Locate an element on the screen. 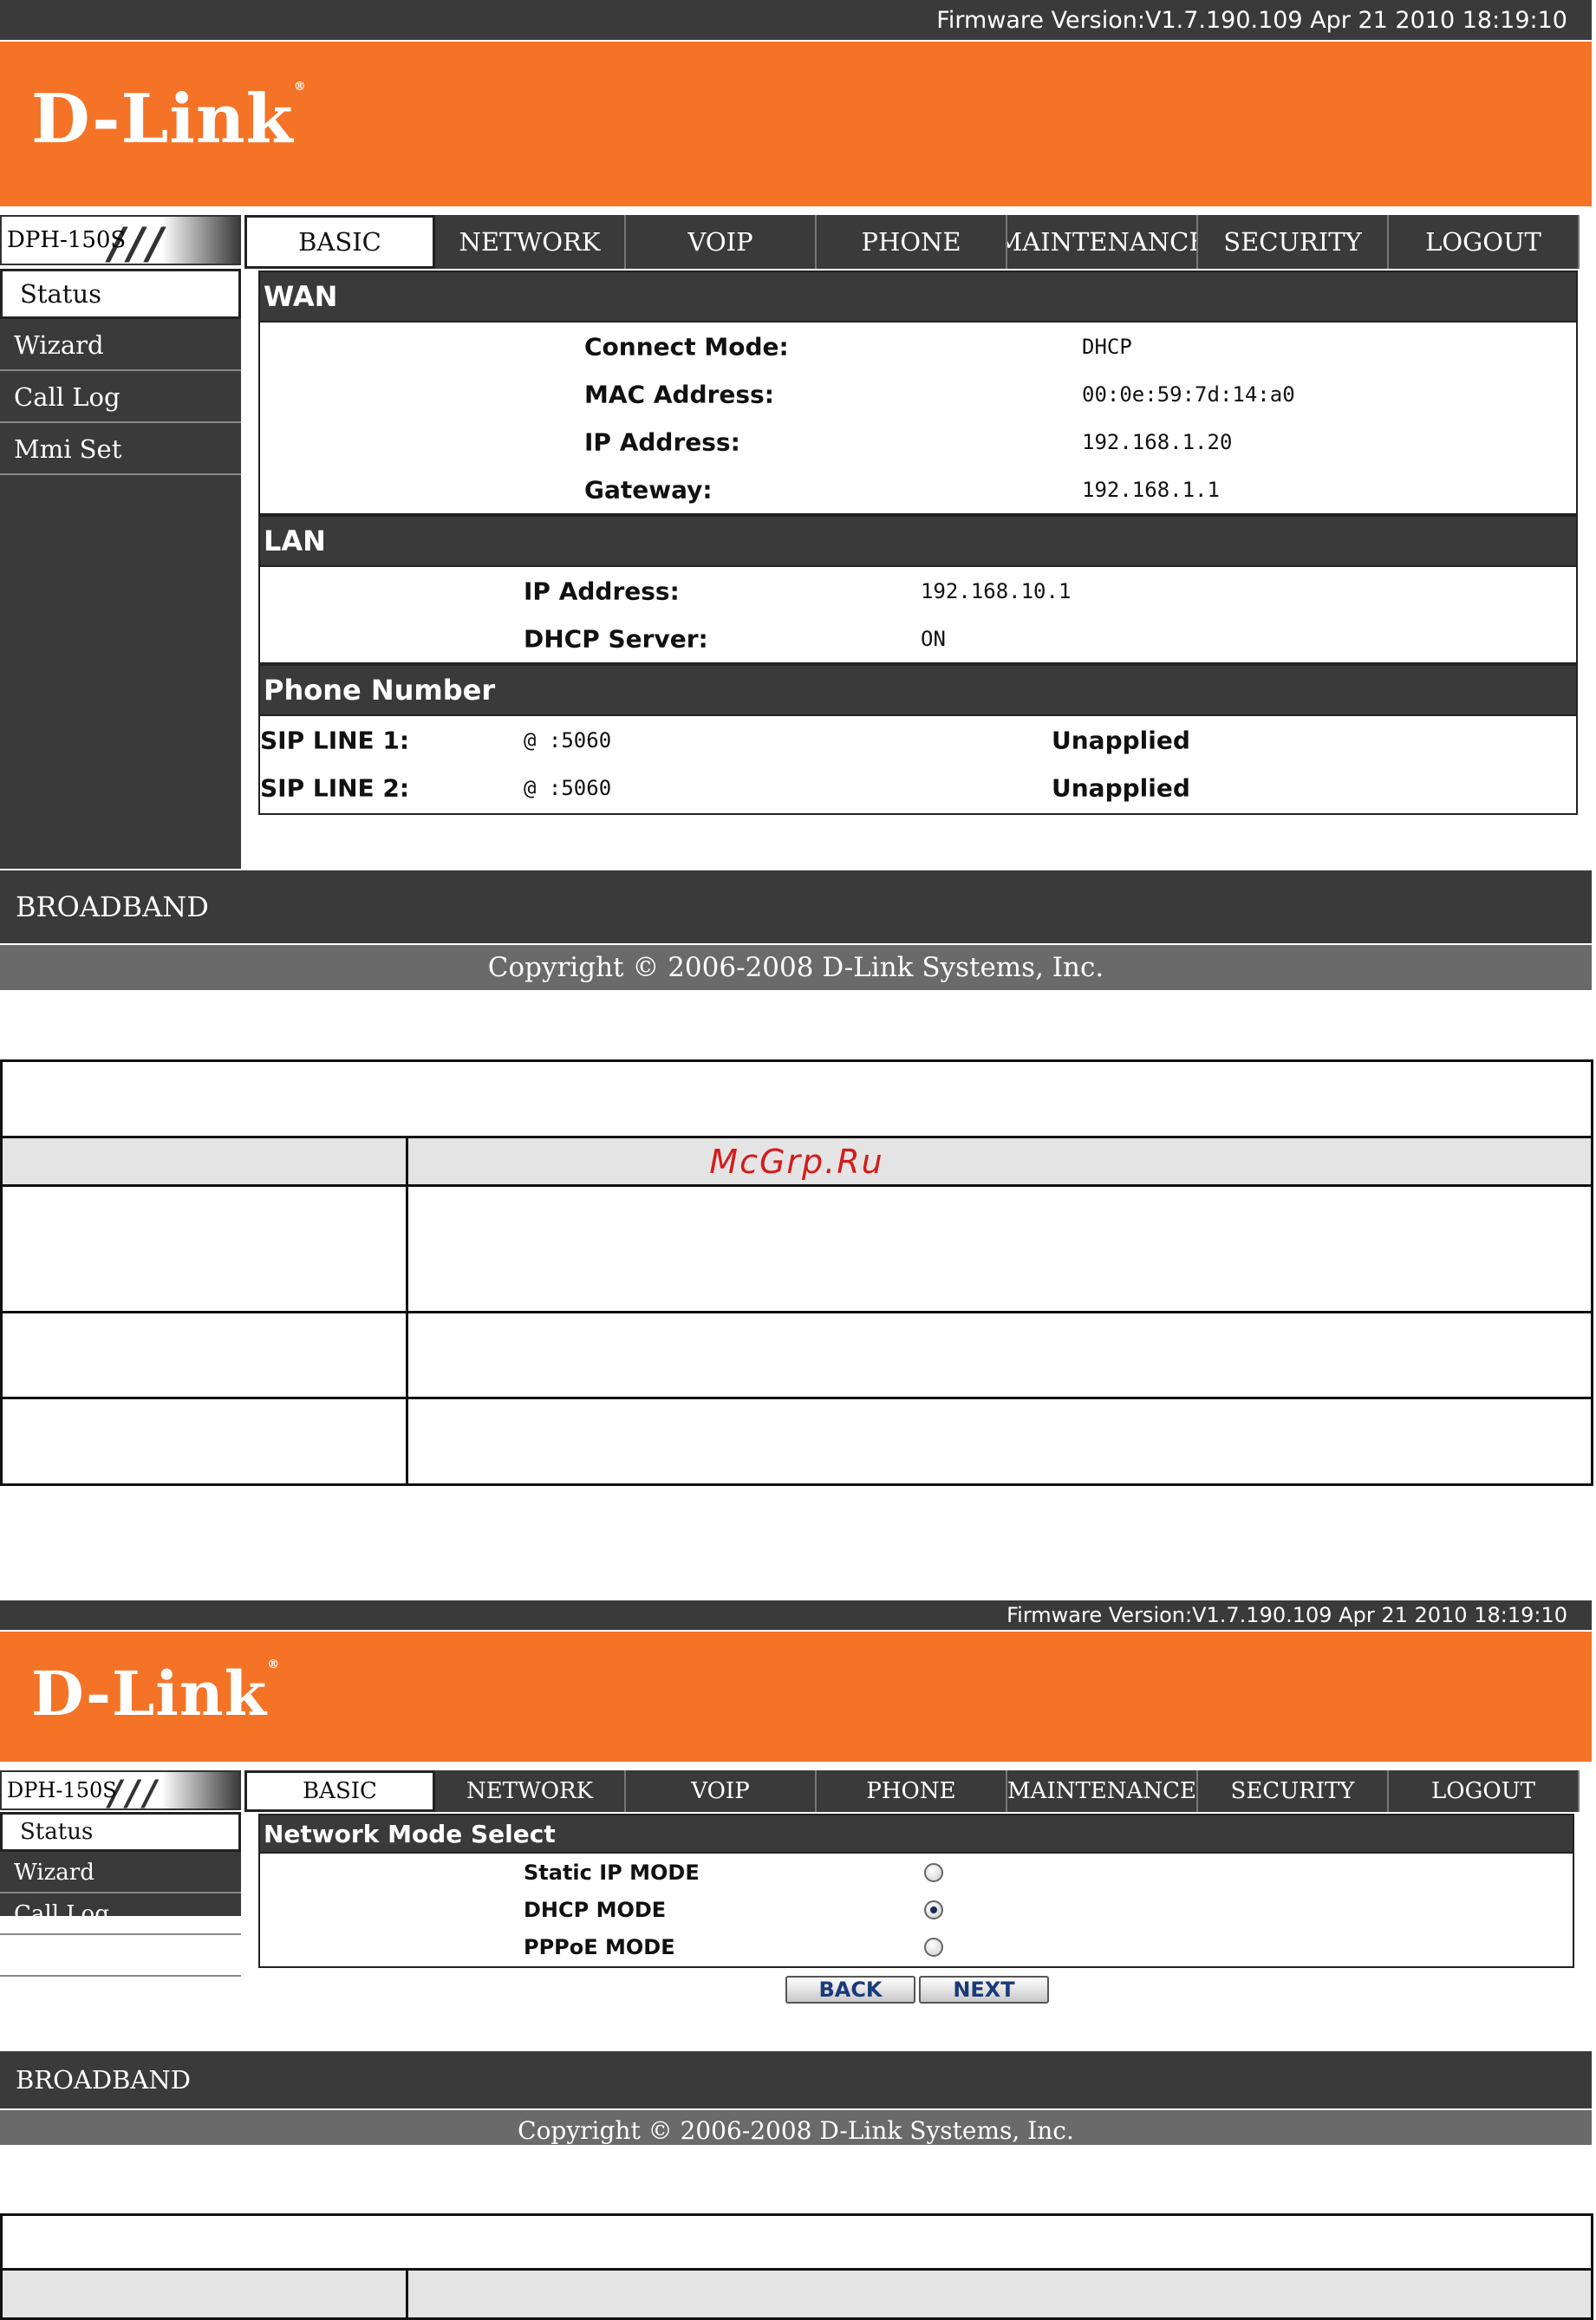 The height and width of the screenshot is (2320, 1596). lan-ip-value: 192.168.10.1 is located at coordinates (996, 590).